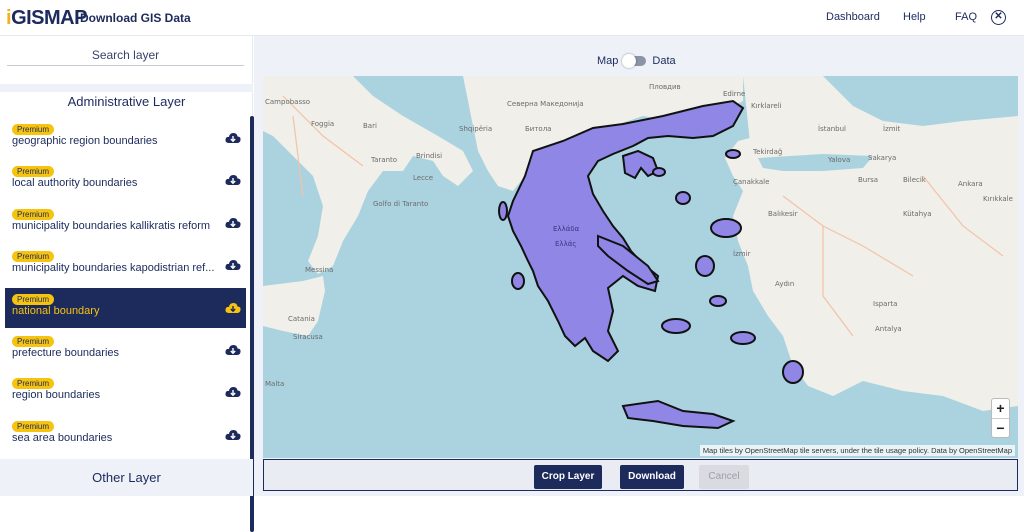 This screenshot has width=1024, height=532. Describe the element at coordinates (301, 319) in the screenshot. I see `label-catania: Catania` at that location.